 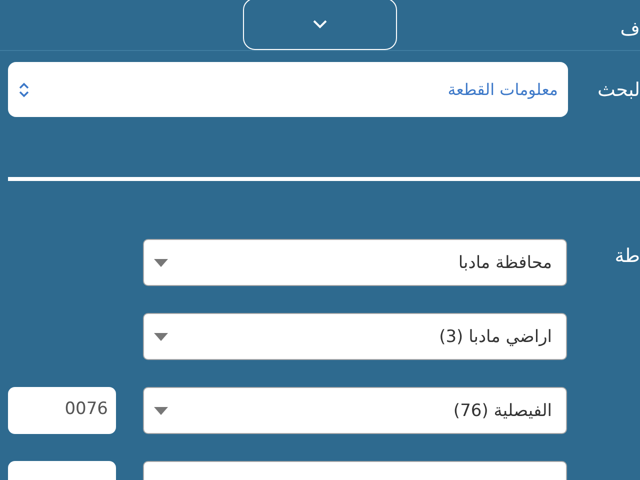 I want to click on field-label: طة, so click(x=627, y=256).